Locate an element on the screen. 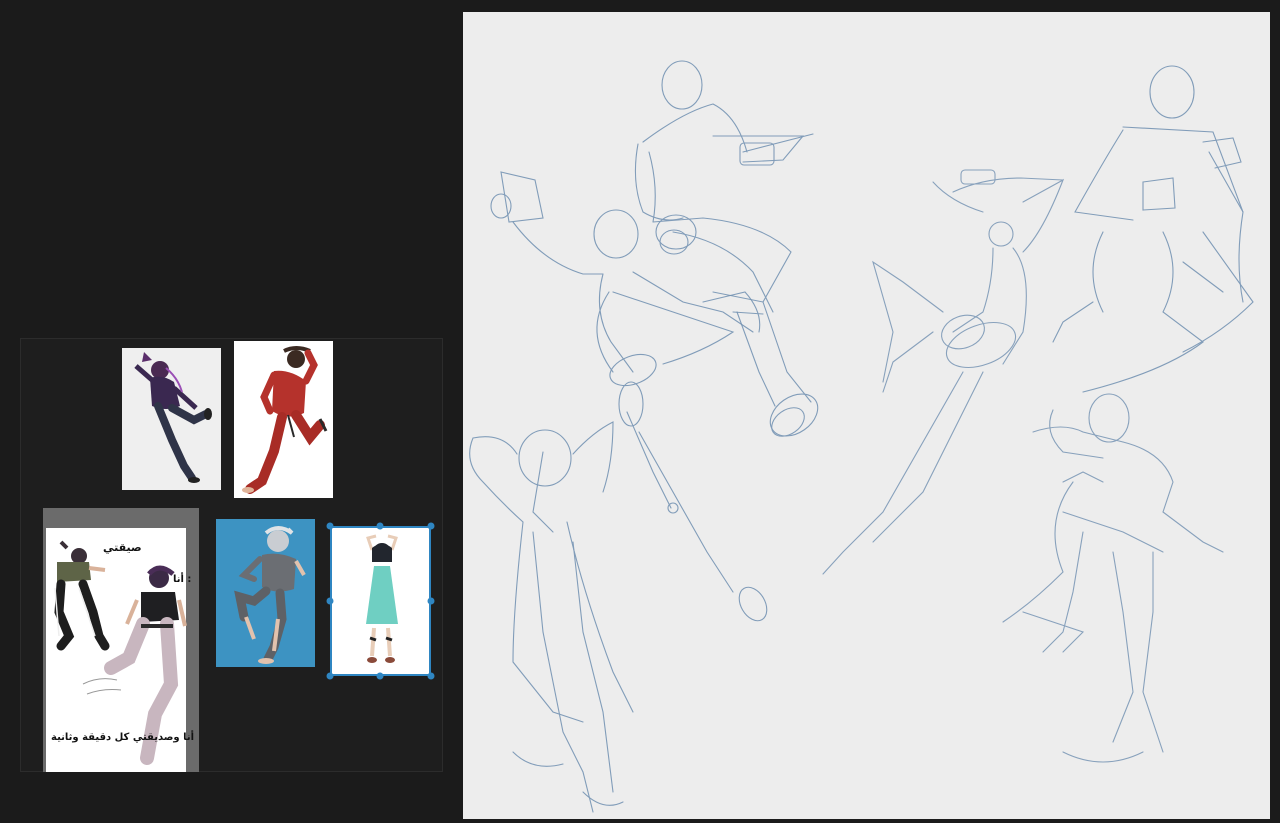  comic-text-side: : أنا is located at coordinates (182, 579).